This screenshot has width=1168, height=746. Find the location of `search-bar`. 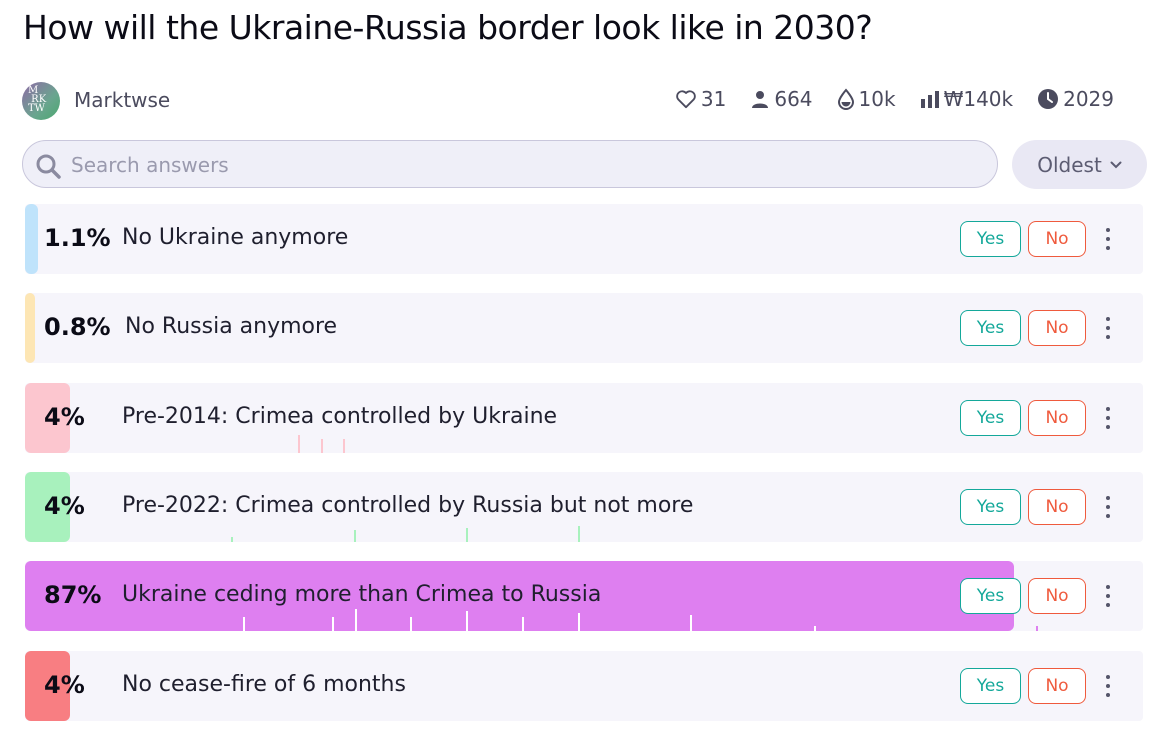

search-bar is located at coordinates (510, 164).